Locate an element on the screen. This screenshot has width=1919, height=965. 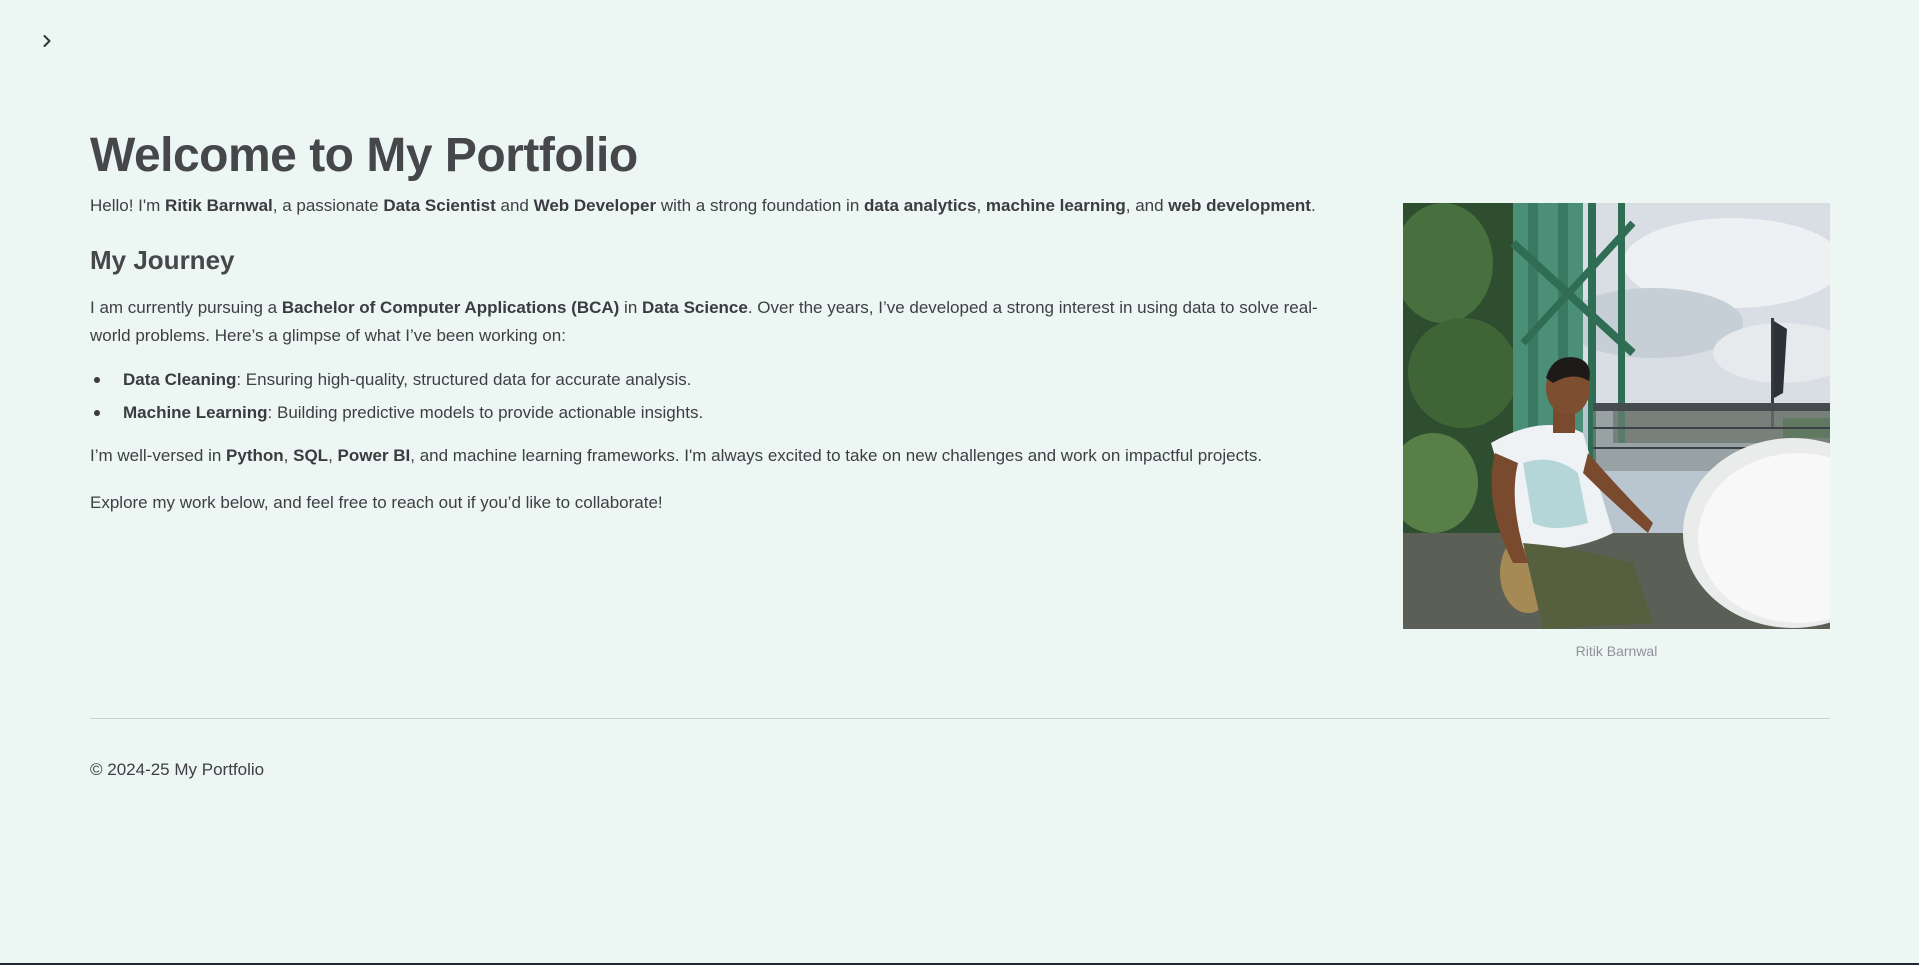
footer-divider is located at coordinates (960, 718).